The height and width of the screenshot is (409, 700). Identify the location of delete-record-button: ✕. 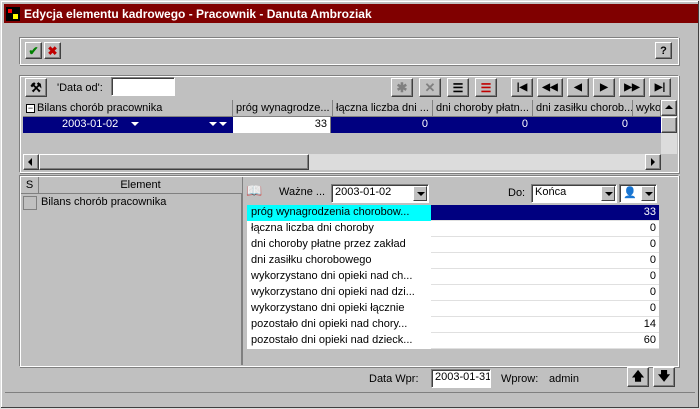
(430, 87).